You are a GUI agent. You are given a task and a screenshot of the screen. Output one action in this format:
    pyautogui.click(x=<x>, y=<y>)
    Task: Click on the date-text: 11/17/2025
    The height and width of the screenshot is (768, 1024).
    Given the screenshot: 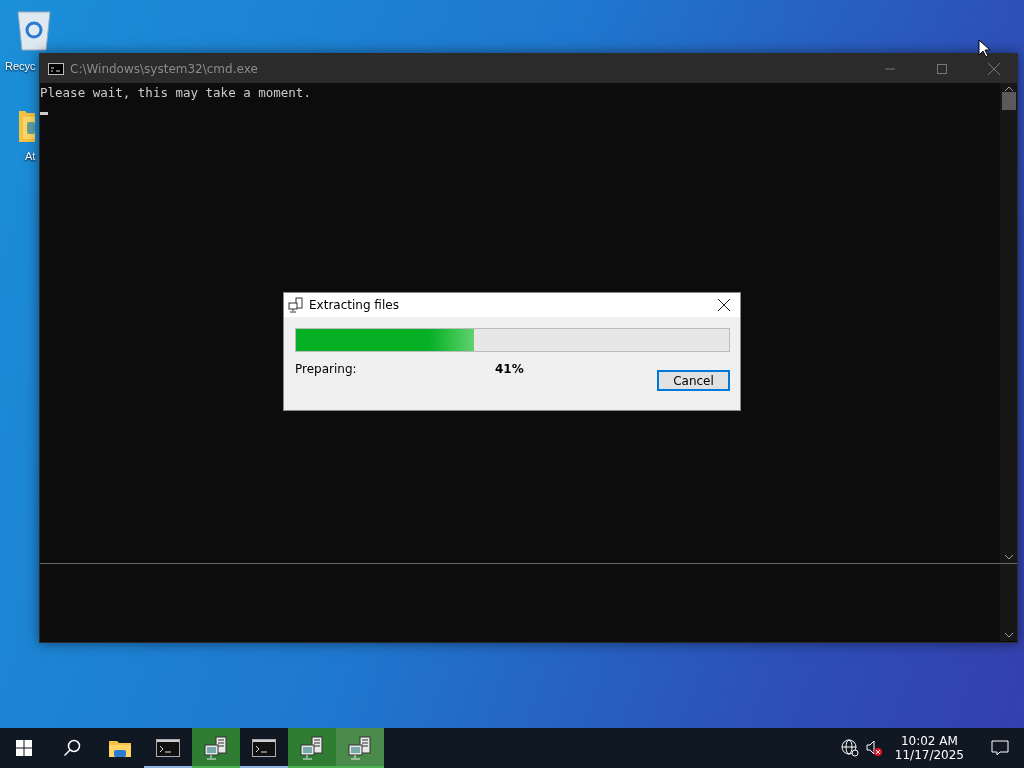 What is the action you would take?
    pyautogui.click(x=929, y=755)
    